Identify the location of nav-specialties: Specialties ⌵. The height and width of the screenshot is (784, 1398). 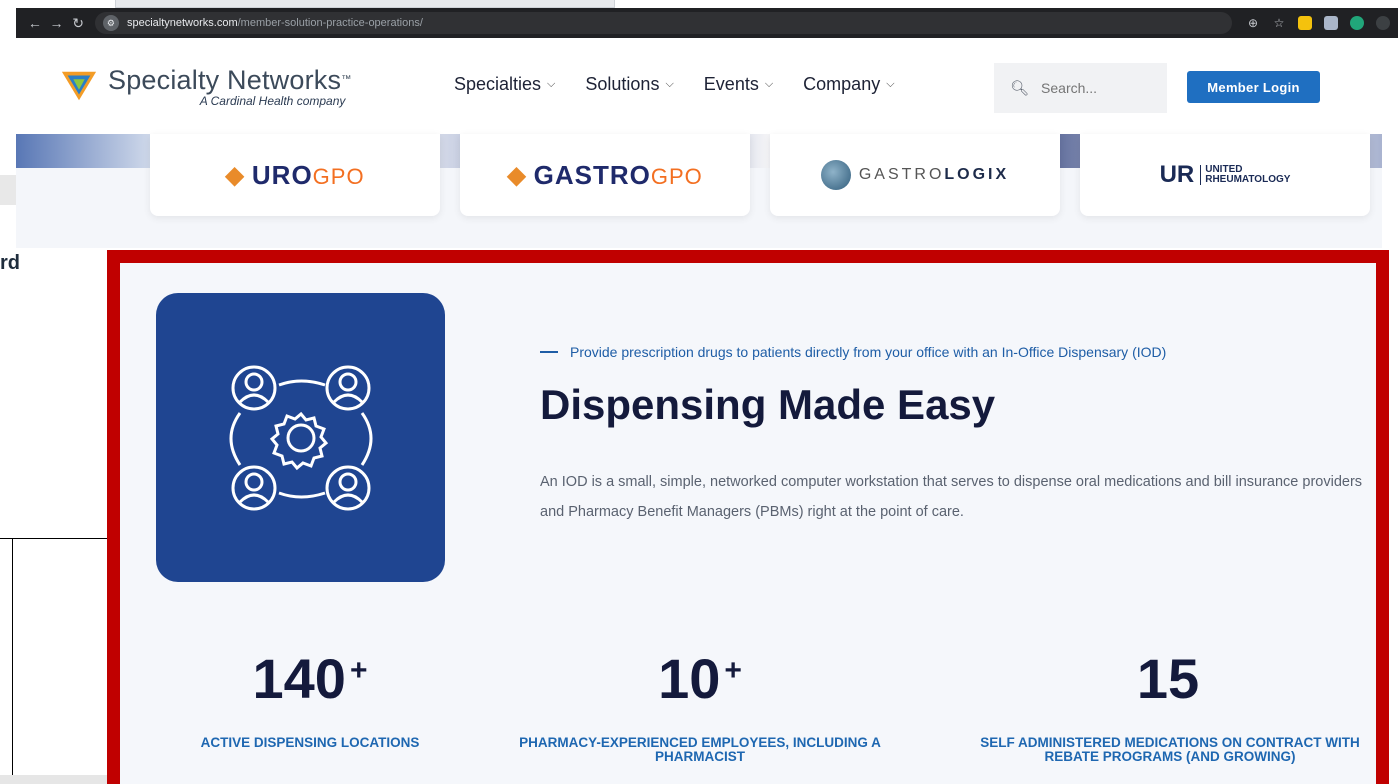
(504, 84).